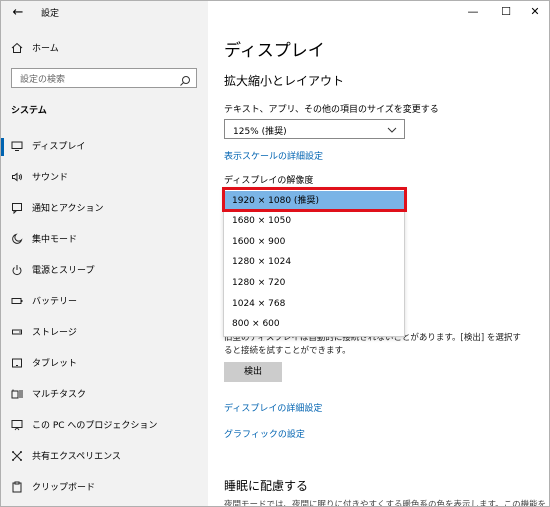  I want to click on scale-dropdown: 125% (推奨), so click(314, 129).